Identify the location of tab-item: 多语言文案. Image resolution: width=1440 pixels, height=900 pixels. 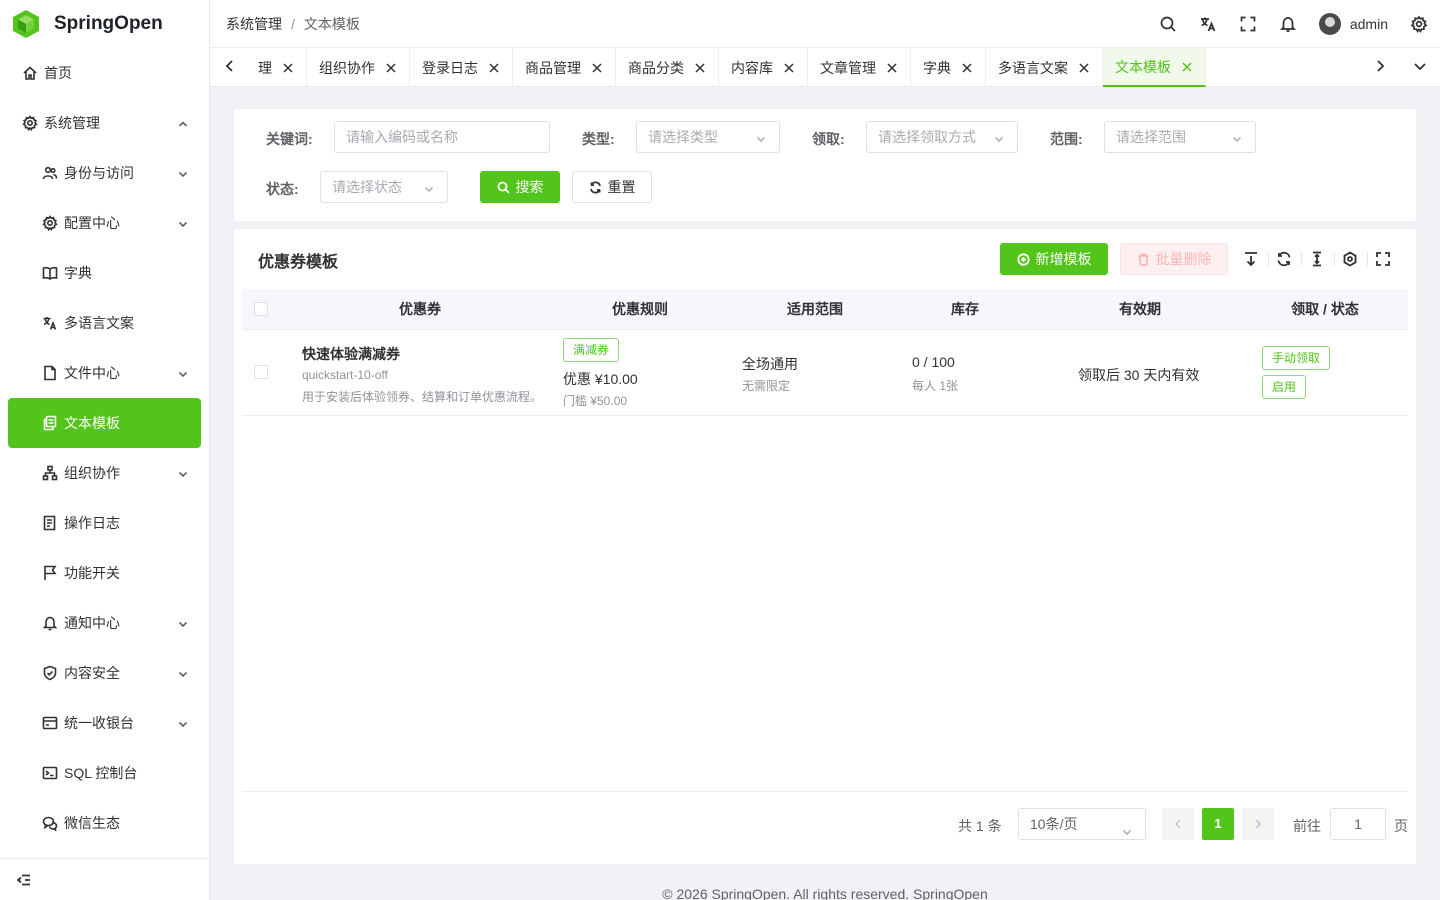
(1044, 67).